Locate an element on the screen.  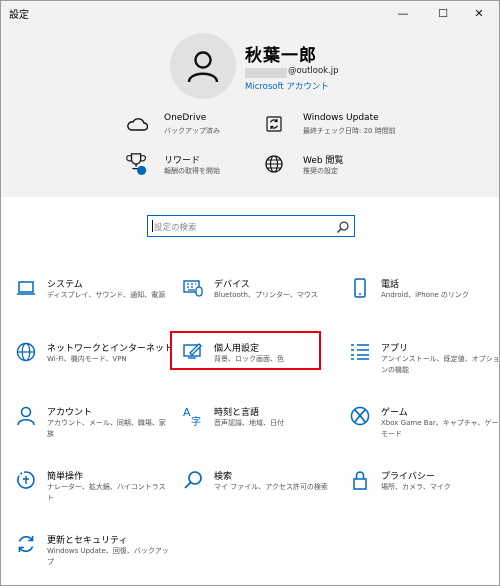
windows-update-title: Windows Update is located at coordinates (341, 118).